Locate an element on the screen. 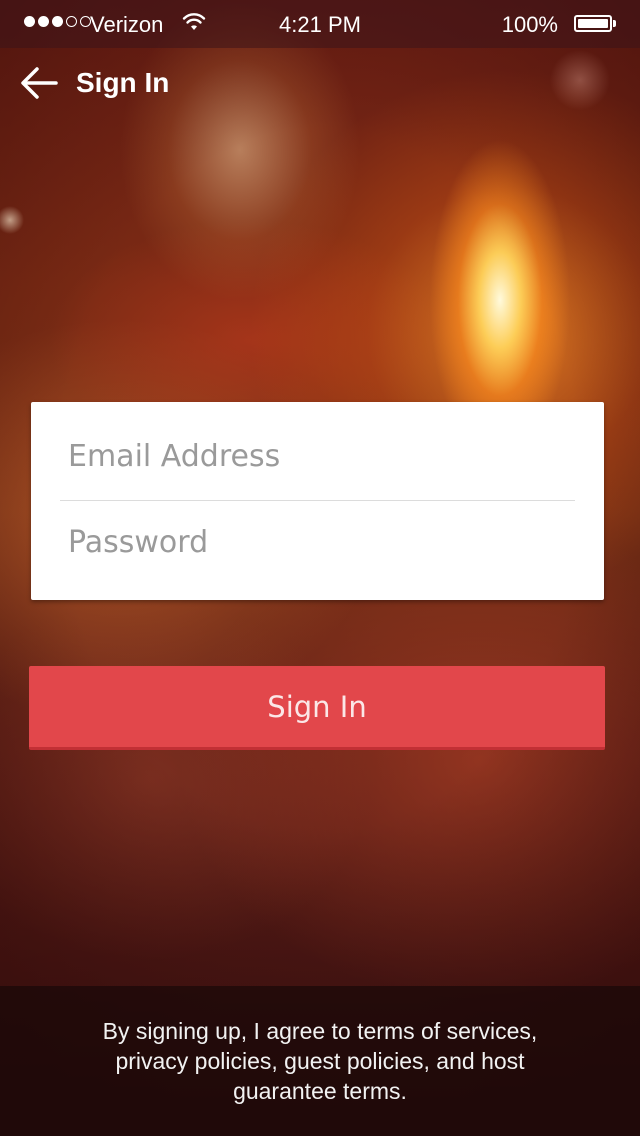 This screenshot has height=1136, width=640. password-field-row is located at coordinates (317, 542).